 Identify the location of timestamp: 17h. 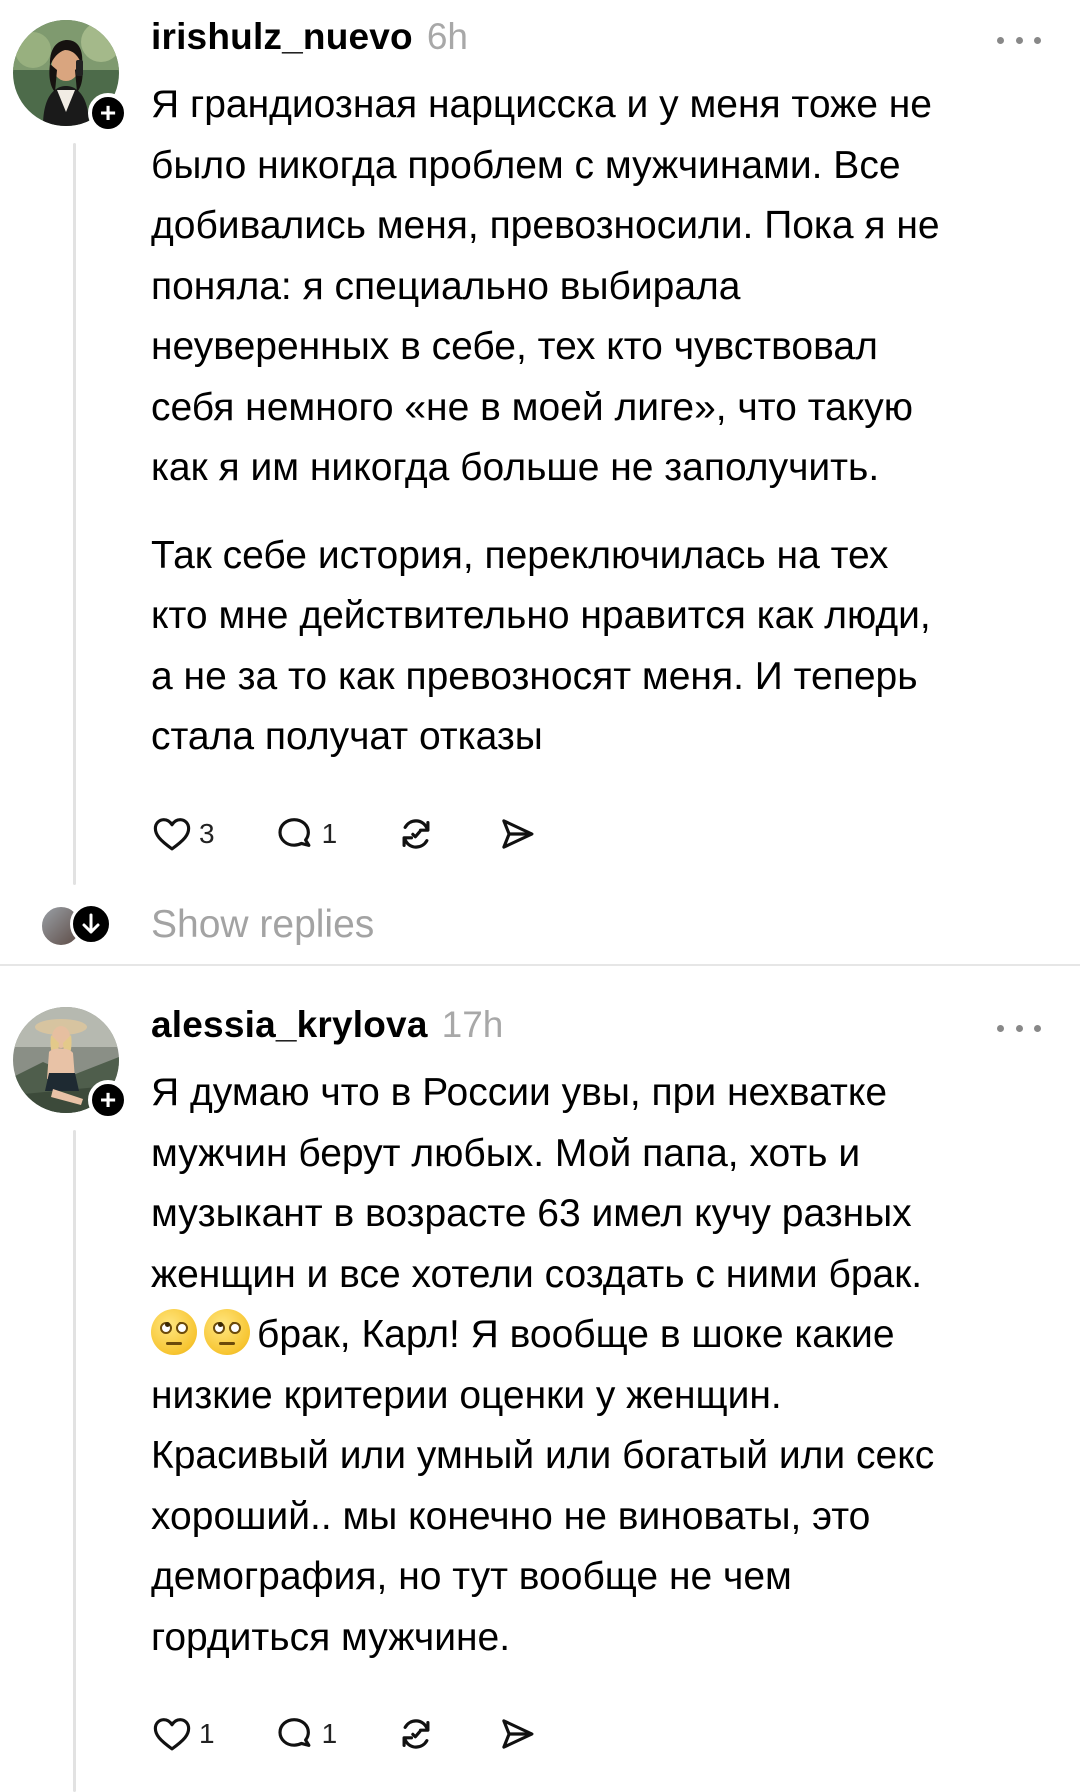
(472, 1024).